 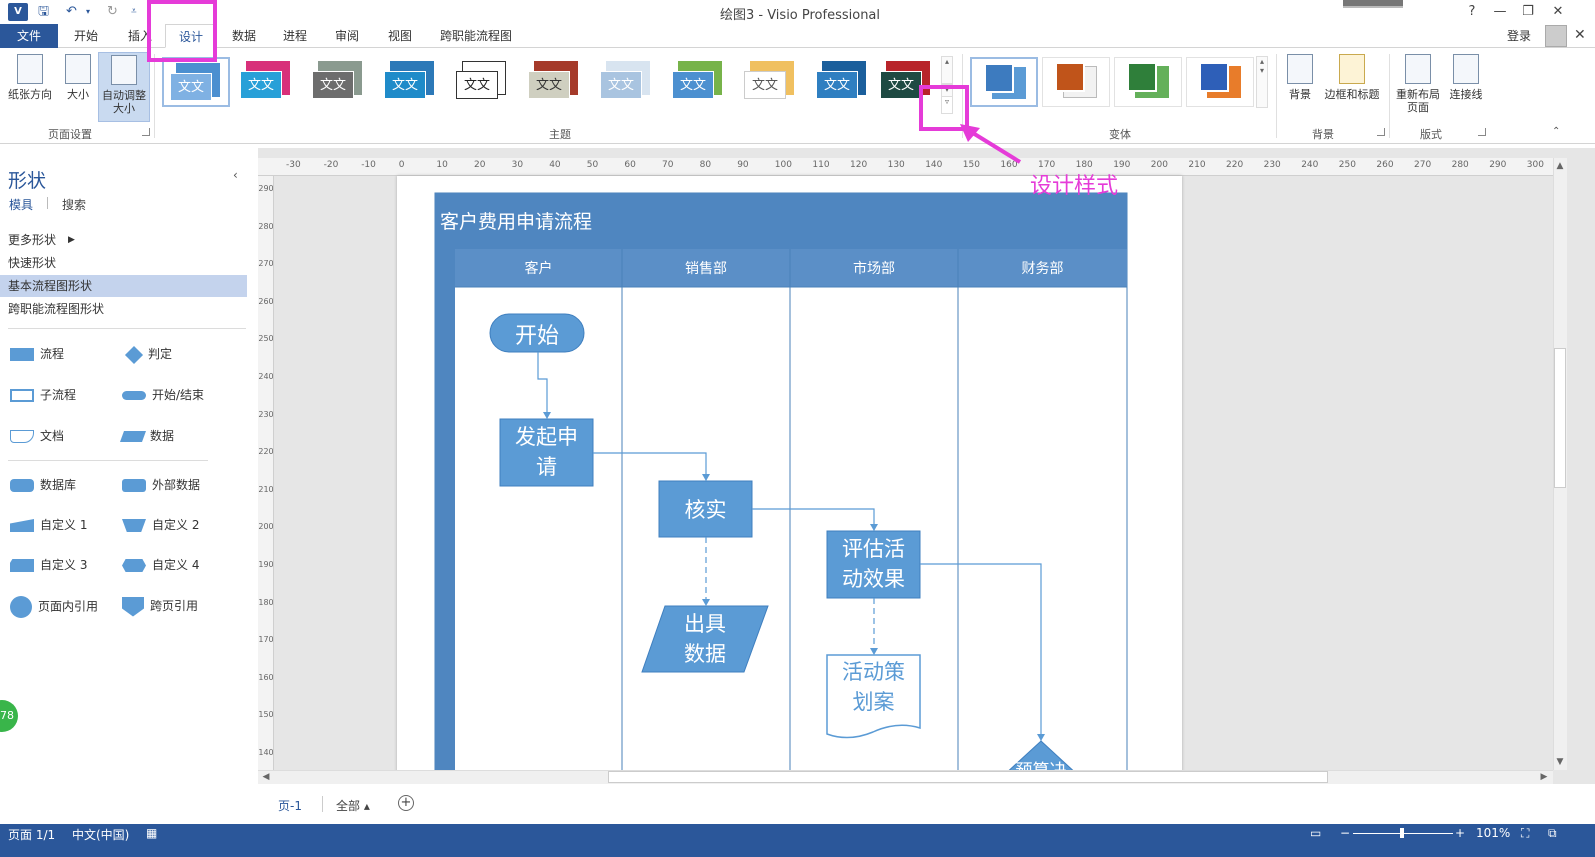 What do you see at coordinates (100, 834) in the screenshot?
I see `status-language: 中文(中国)` at bounding box center [100, 834].